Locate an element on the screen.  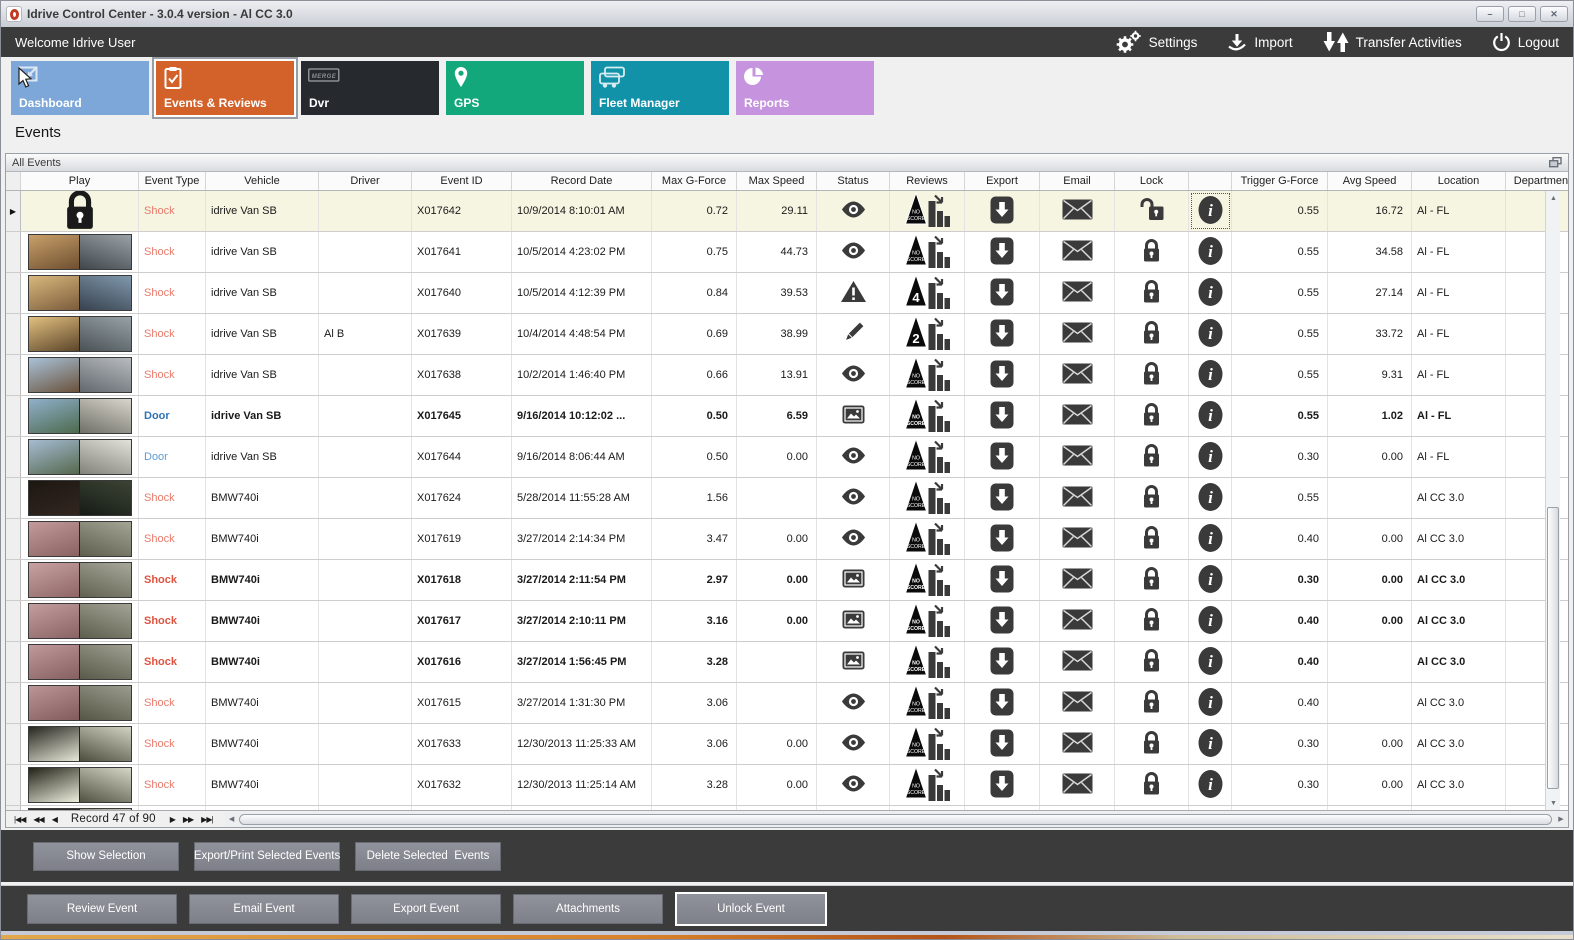
export-cell is located at coordinates (1002, 293).